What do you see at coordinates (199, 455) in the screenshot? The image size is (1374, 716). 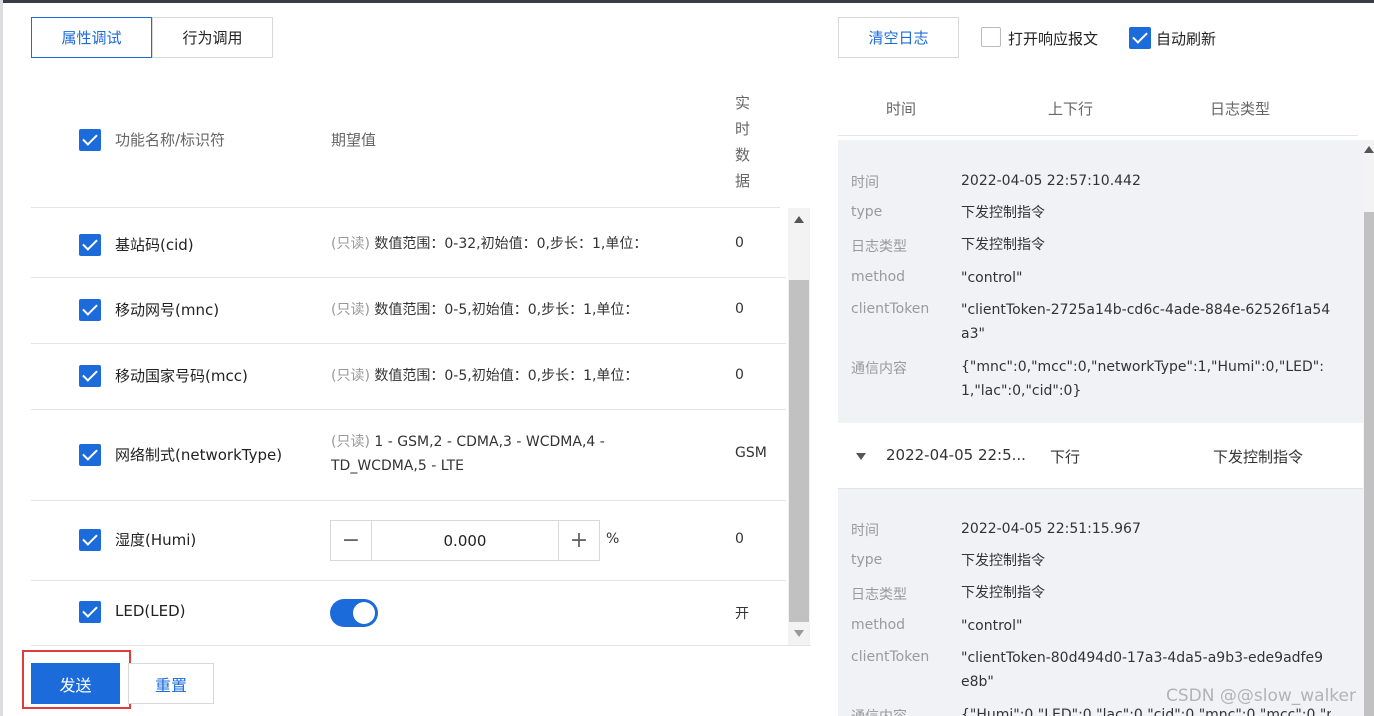 I see `row-name: 网络制式(networkType)` at bounding box center [199, 455].